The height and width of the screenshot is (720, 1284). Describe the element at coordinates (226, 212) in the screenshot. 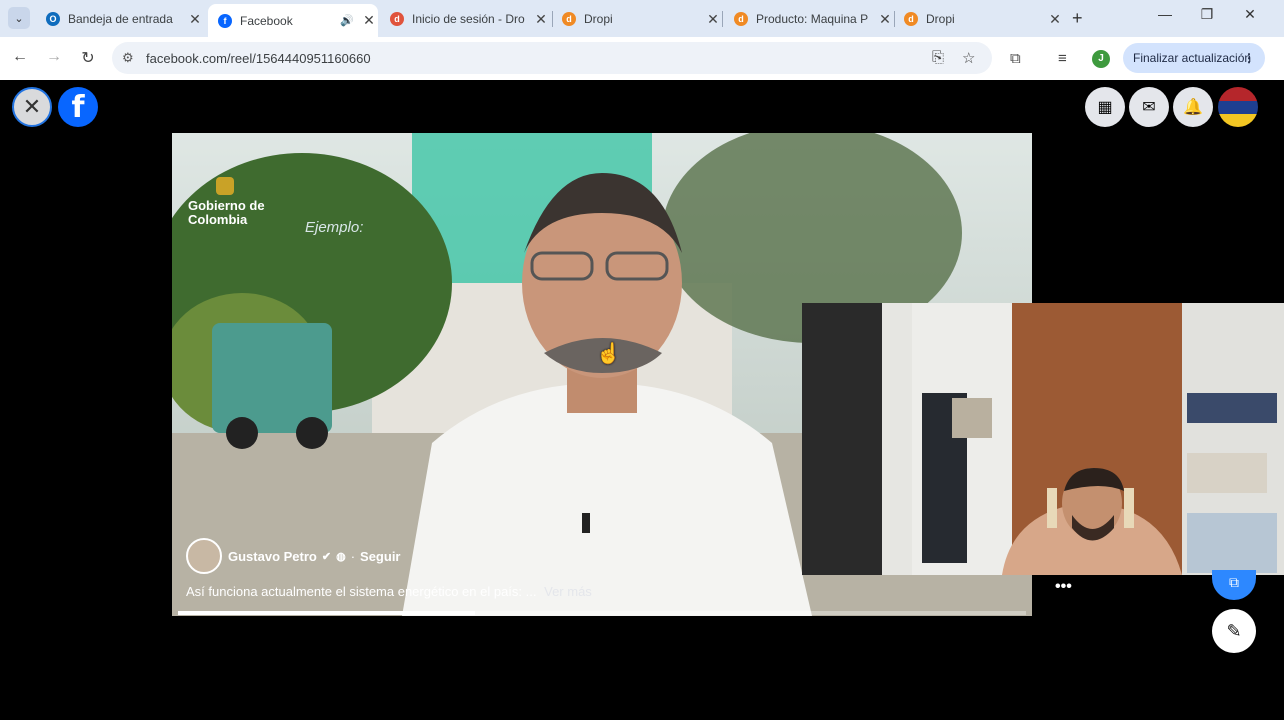

I see `brand-overlay-text: Gobierno de Colombia` at that location.